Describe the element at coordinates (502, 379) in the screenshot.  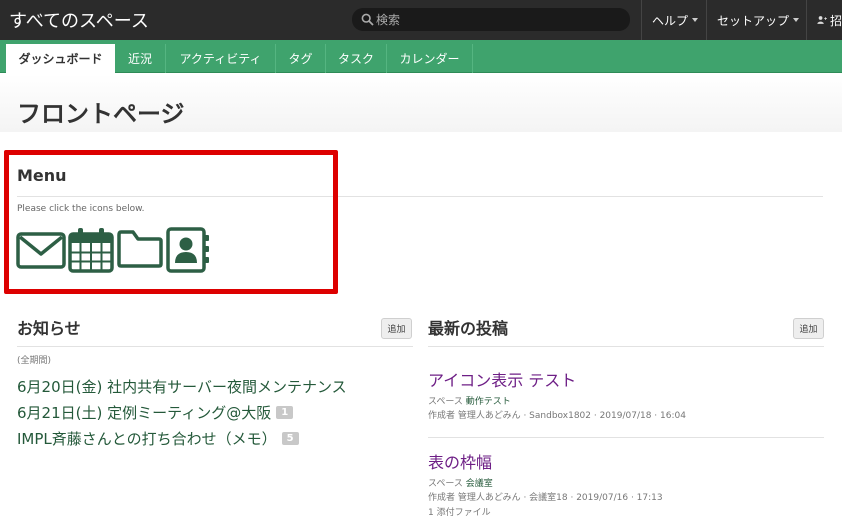
I see `post-title-link: アイコン表示 テスト` at that location.